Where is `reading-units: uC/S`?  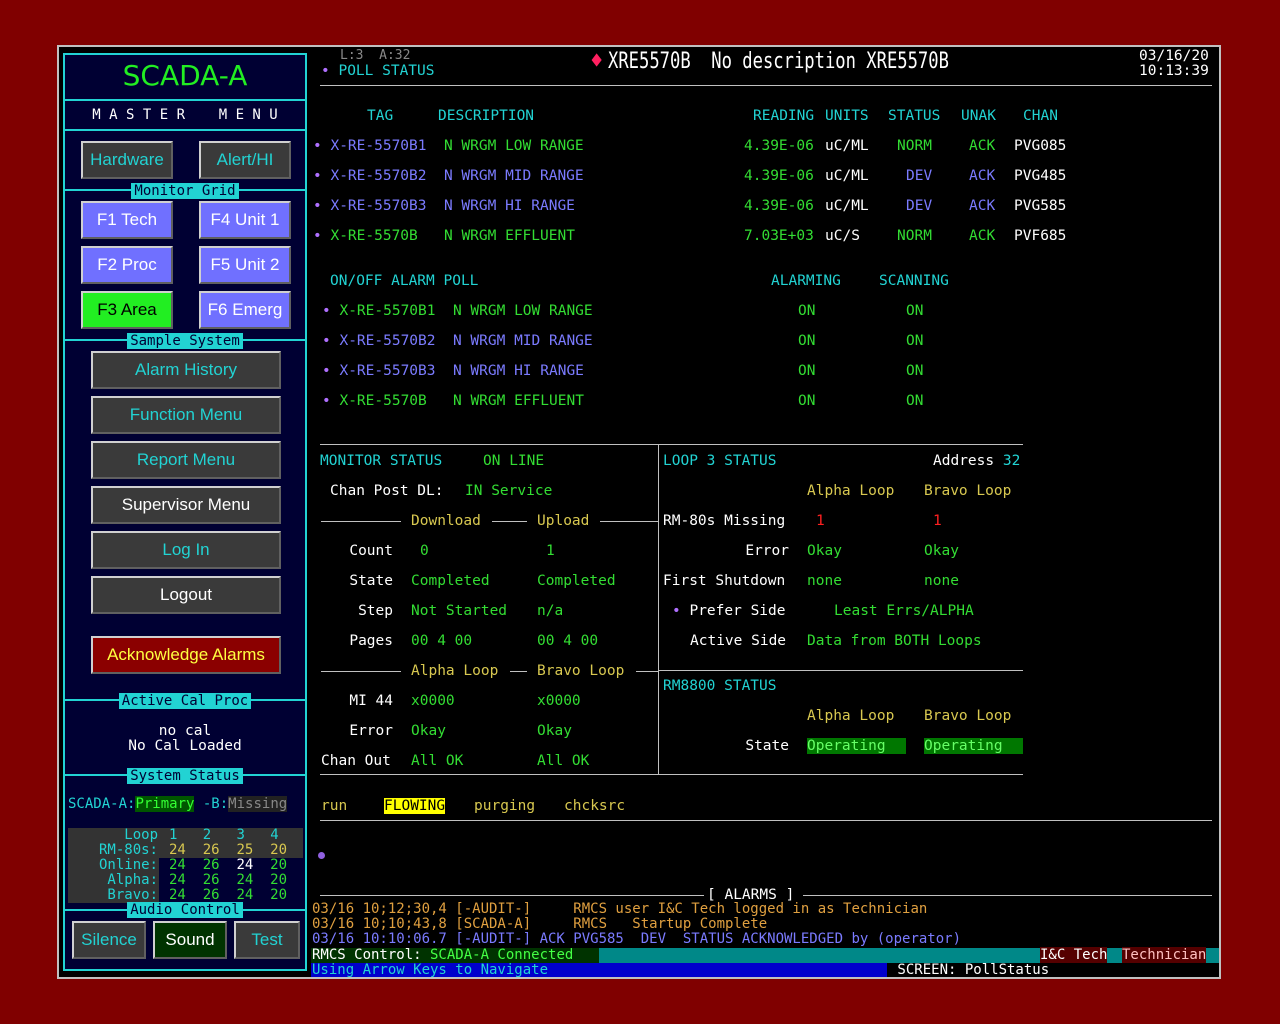
reading-units: uC/S is located at coordinates (842, 236).